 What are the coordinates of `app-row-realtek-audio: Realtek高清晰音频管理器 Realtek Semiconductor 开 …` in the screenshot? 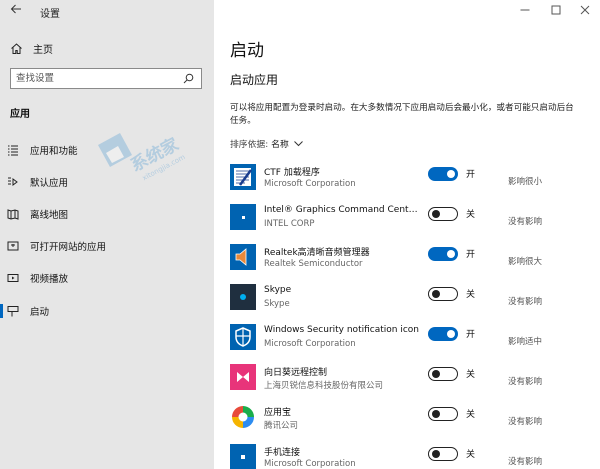 It's located at (415, 262).